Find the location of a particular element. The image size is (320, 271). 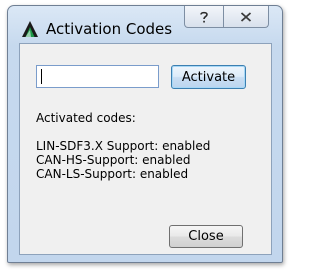

triangle-logo-icon is located at coordinates (30, 29).